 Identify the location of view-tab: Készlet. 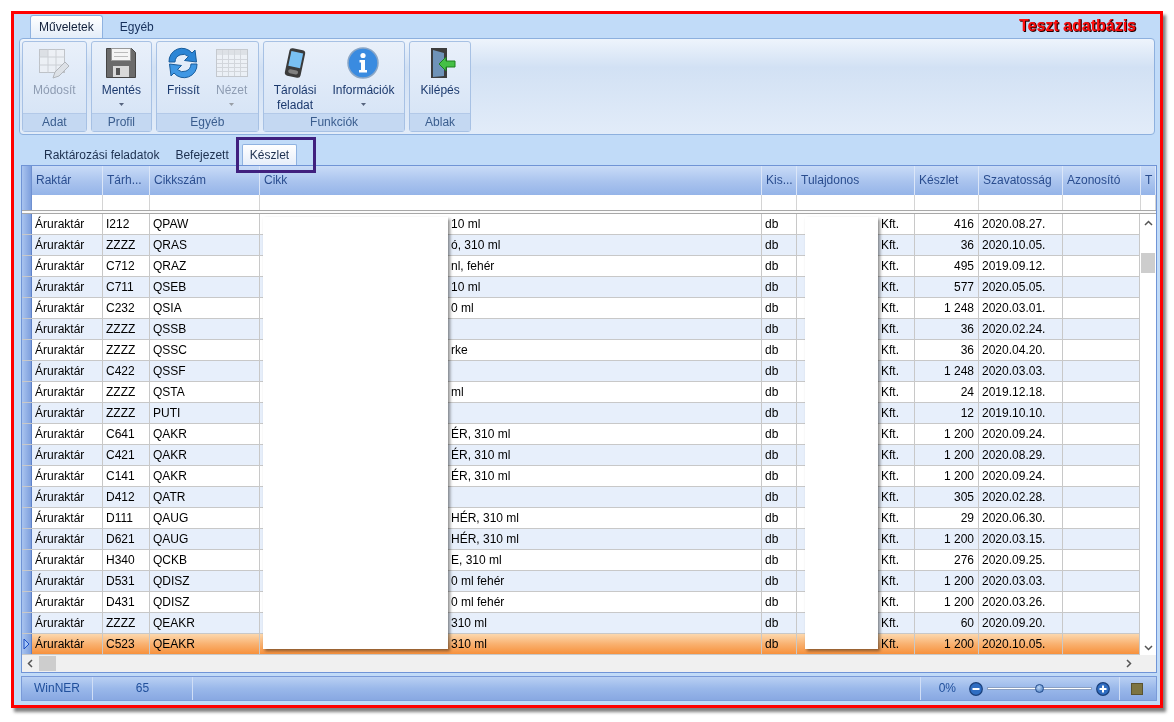
(269, 154).